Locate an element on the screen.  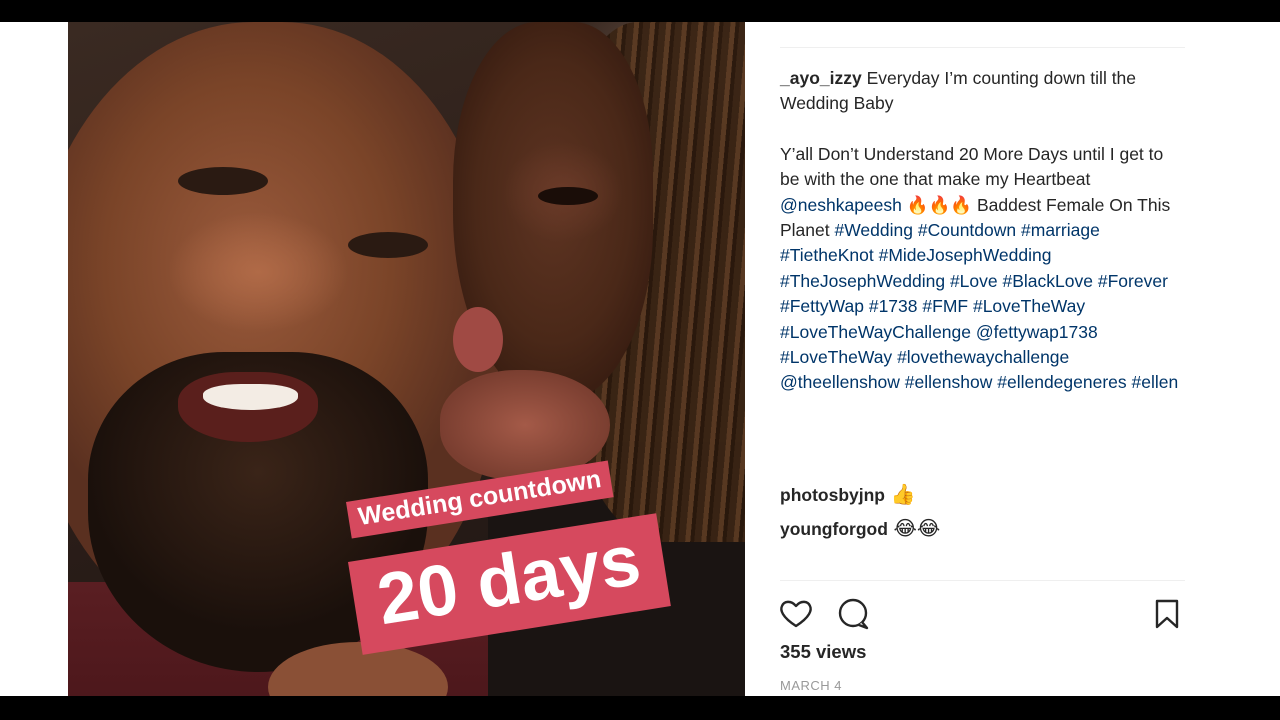
hashtag-link: #BlackLove is located at coordinates (1048, 281).